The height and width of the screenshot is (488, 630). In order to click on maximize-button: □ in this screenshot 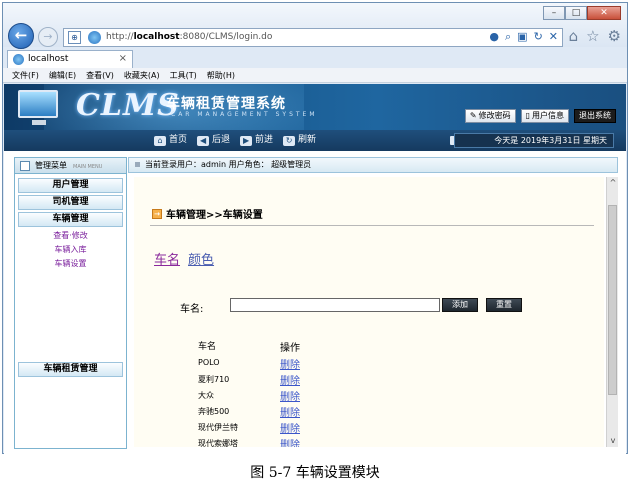, I will do `click(576, 13)`.